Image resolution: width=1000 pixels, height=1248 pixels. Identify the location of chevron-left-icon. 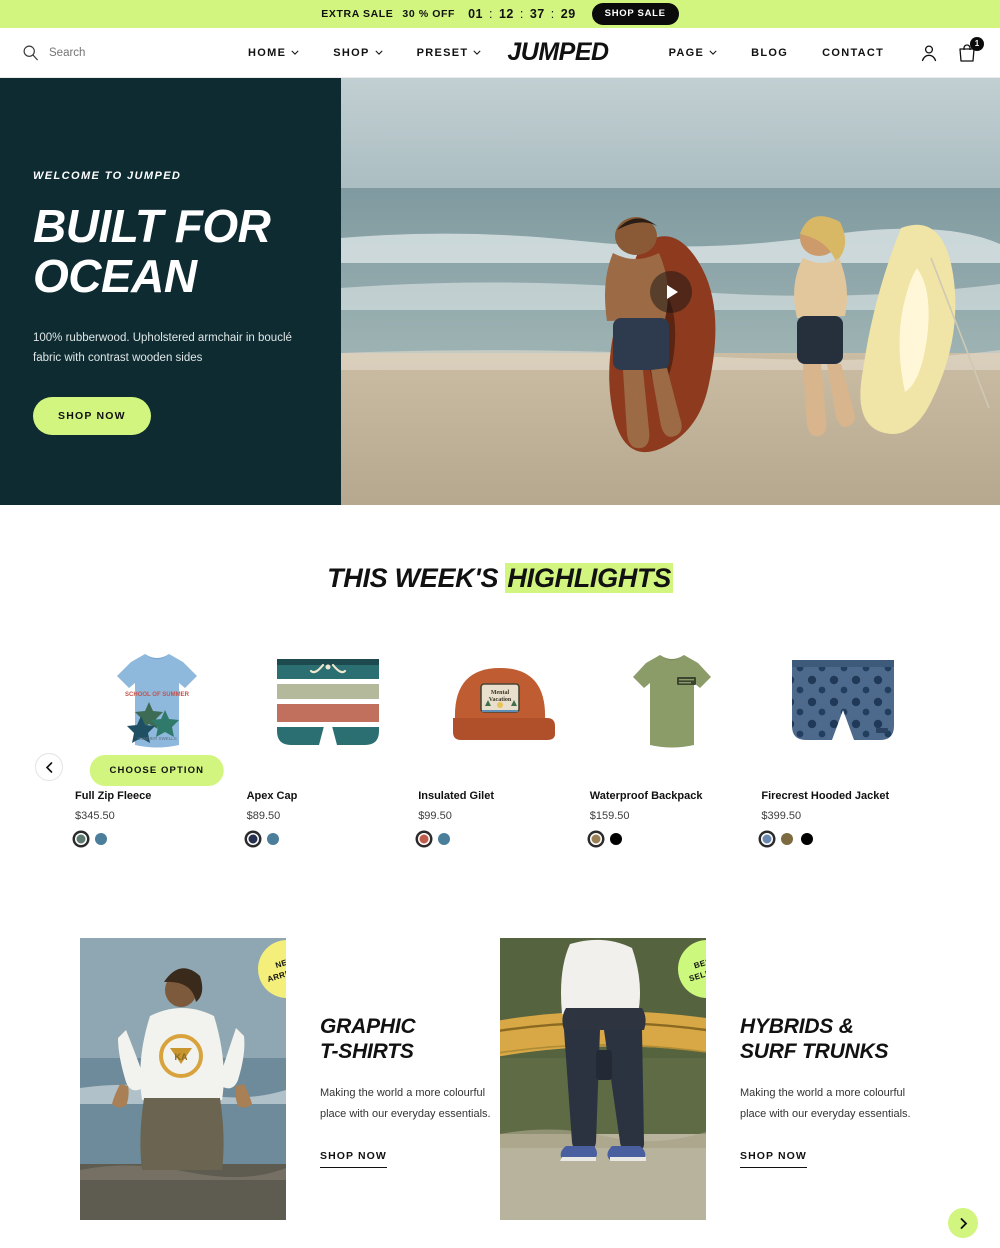
(48, 767).